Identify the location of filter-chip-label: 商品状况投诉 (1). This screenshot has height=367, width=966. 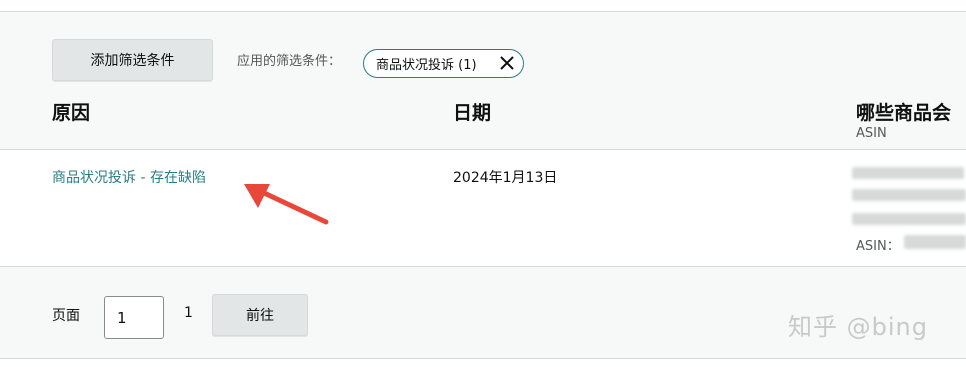
(426, 65).